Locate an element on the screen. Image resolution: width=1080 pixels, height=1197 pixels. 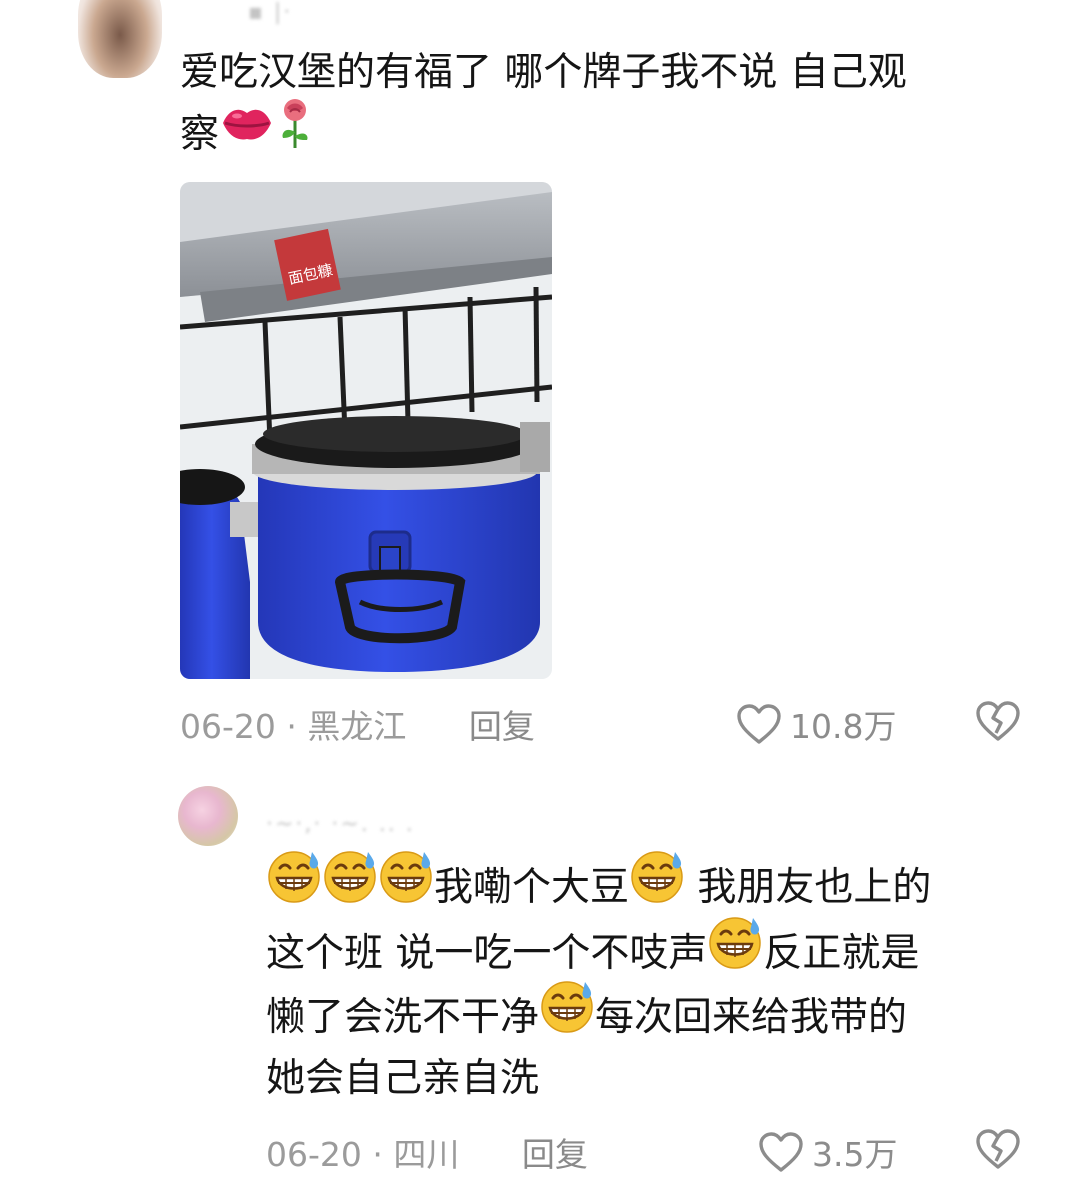
like-count: 3.5万 is located at coordinates (855, 1154).